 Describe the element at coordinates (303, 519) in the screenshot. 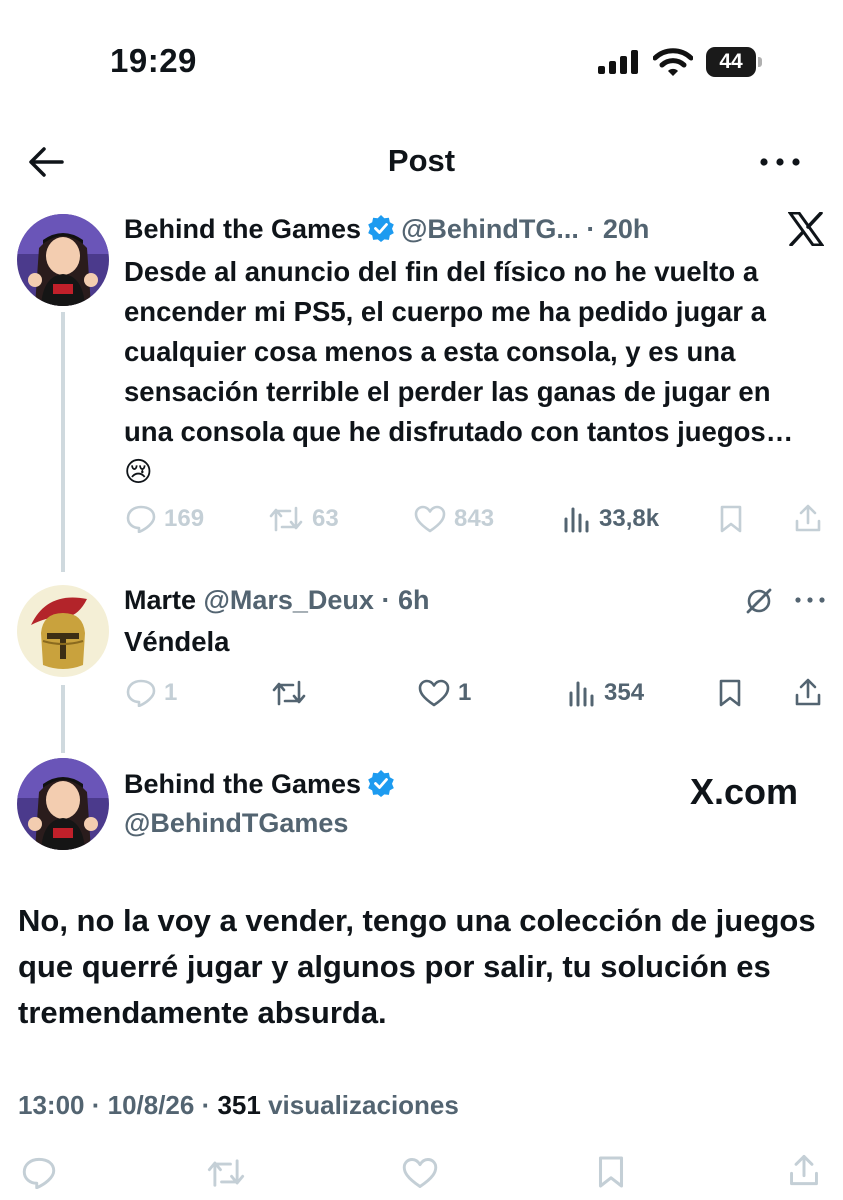

I see `repost-button: 63` at that location.